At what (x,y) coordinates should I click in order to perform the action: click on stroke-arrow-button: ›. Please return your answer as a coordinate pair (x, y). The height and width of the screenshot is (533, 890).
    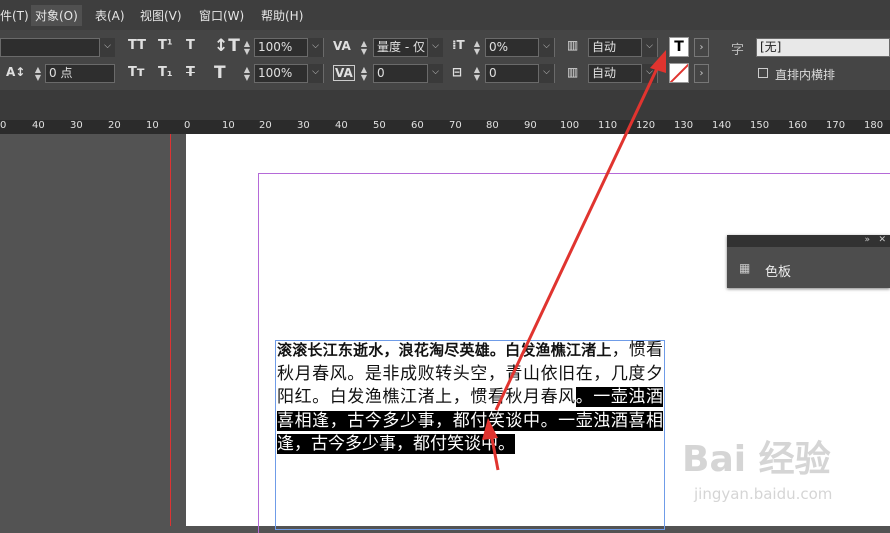
    Looking at the image, I should click on (701, 73).